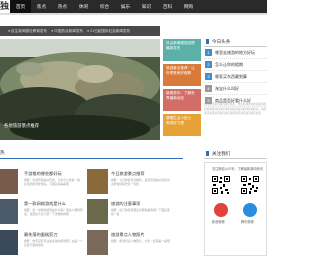 The image size is (320, 260). Describe the element at coordinates (43, 174) in the screenshot. I see `article-title: 手游推的哪些都好玩` at that location.